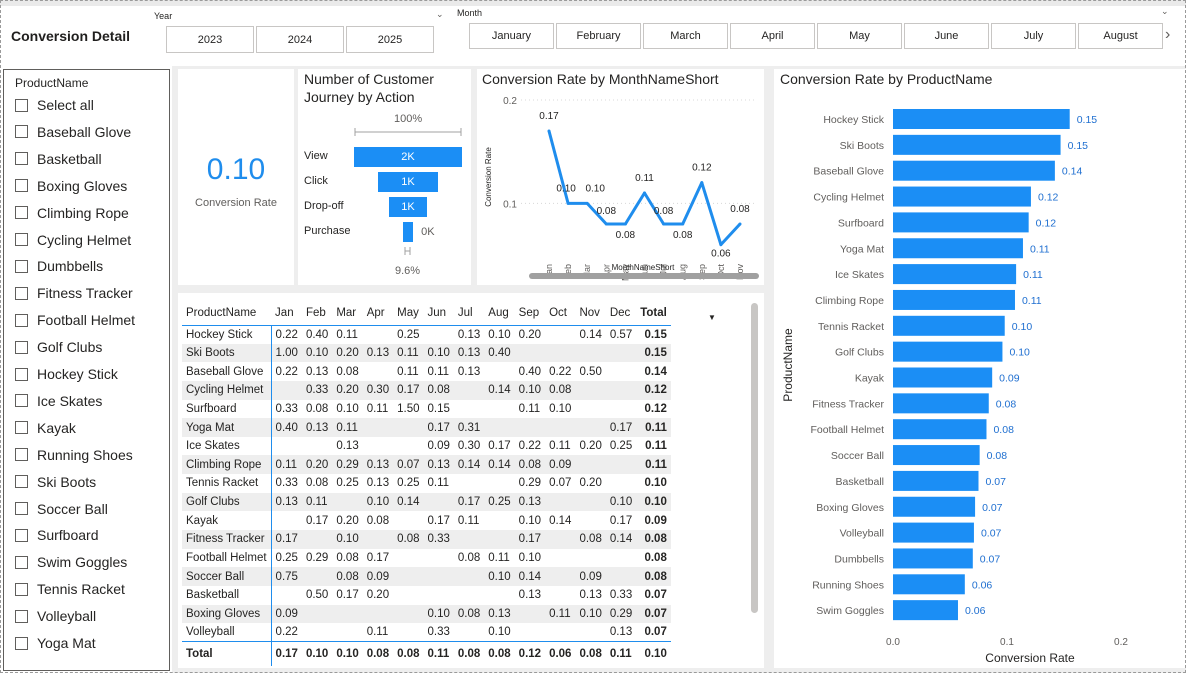  What do you see at coordinates (644, 188) in the screenshot?
I see `series-line` at bounding box center [644, 188].